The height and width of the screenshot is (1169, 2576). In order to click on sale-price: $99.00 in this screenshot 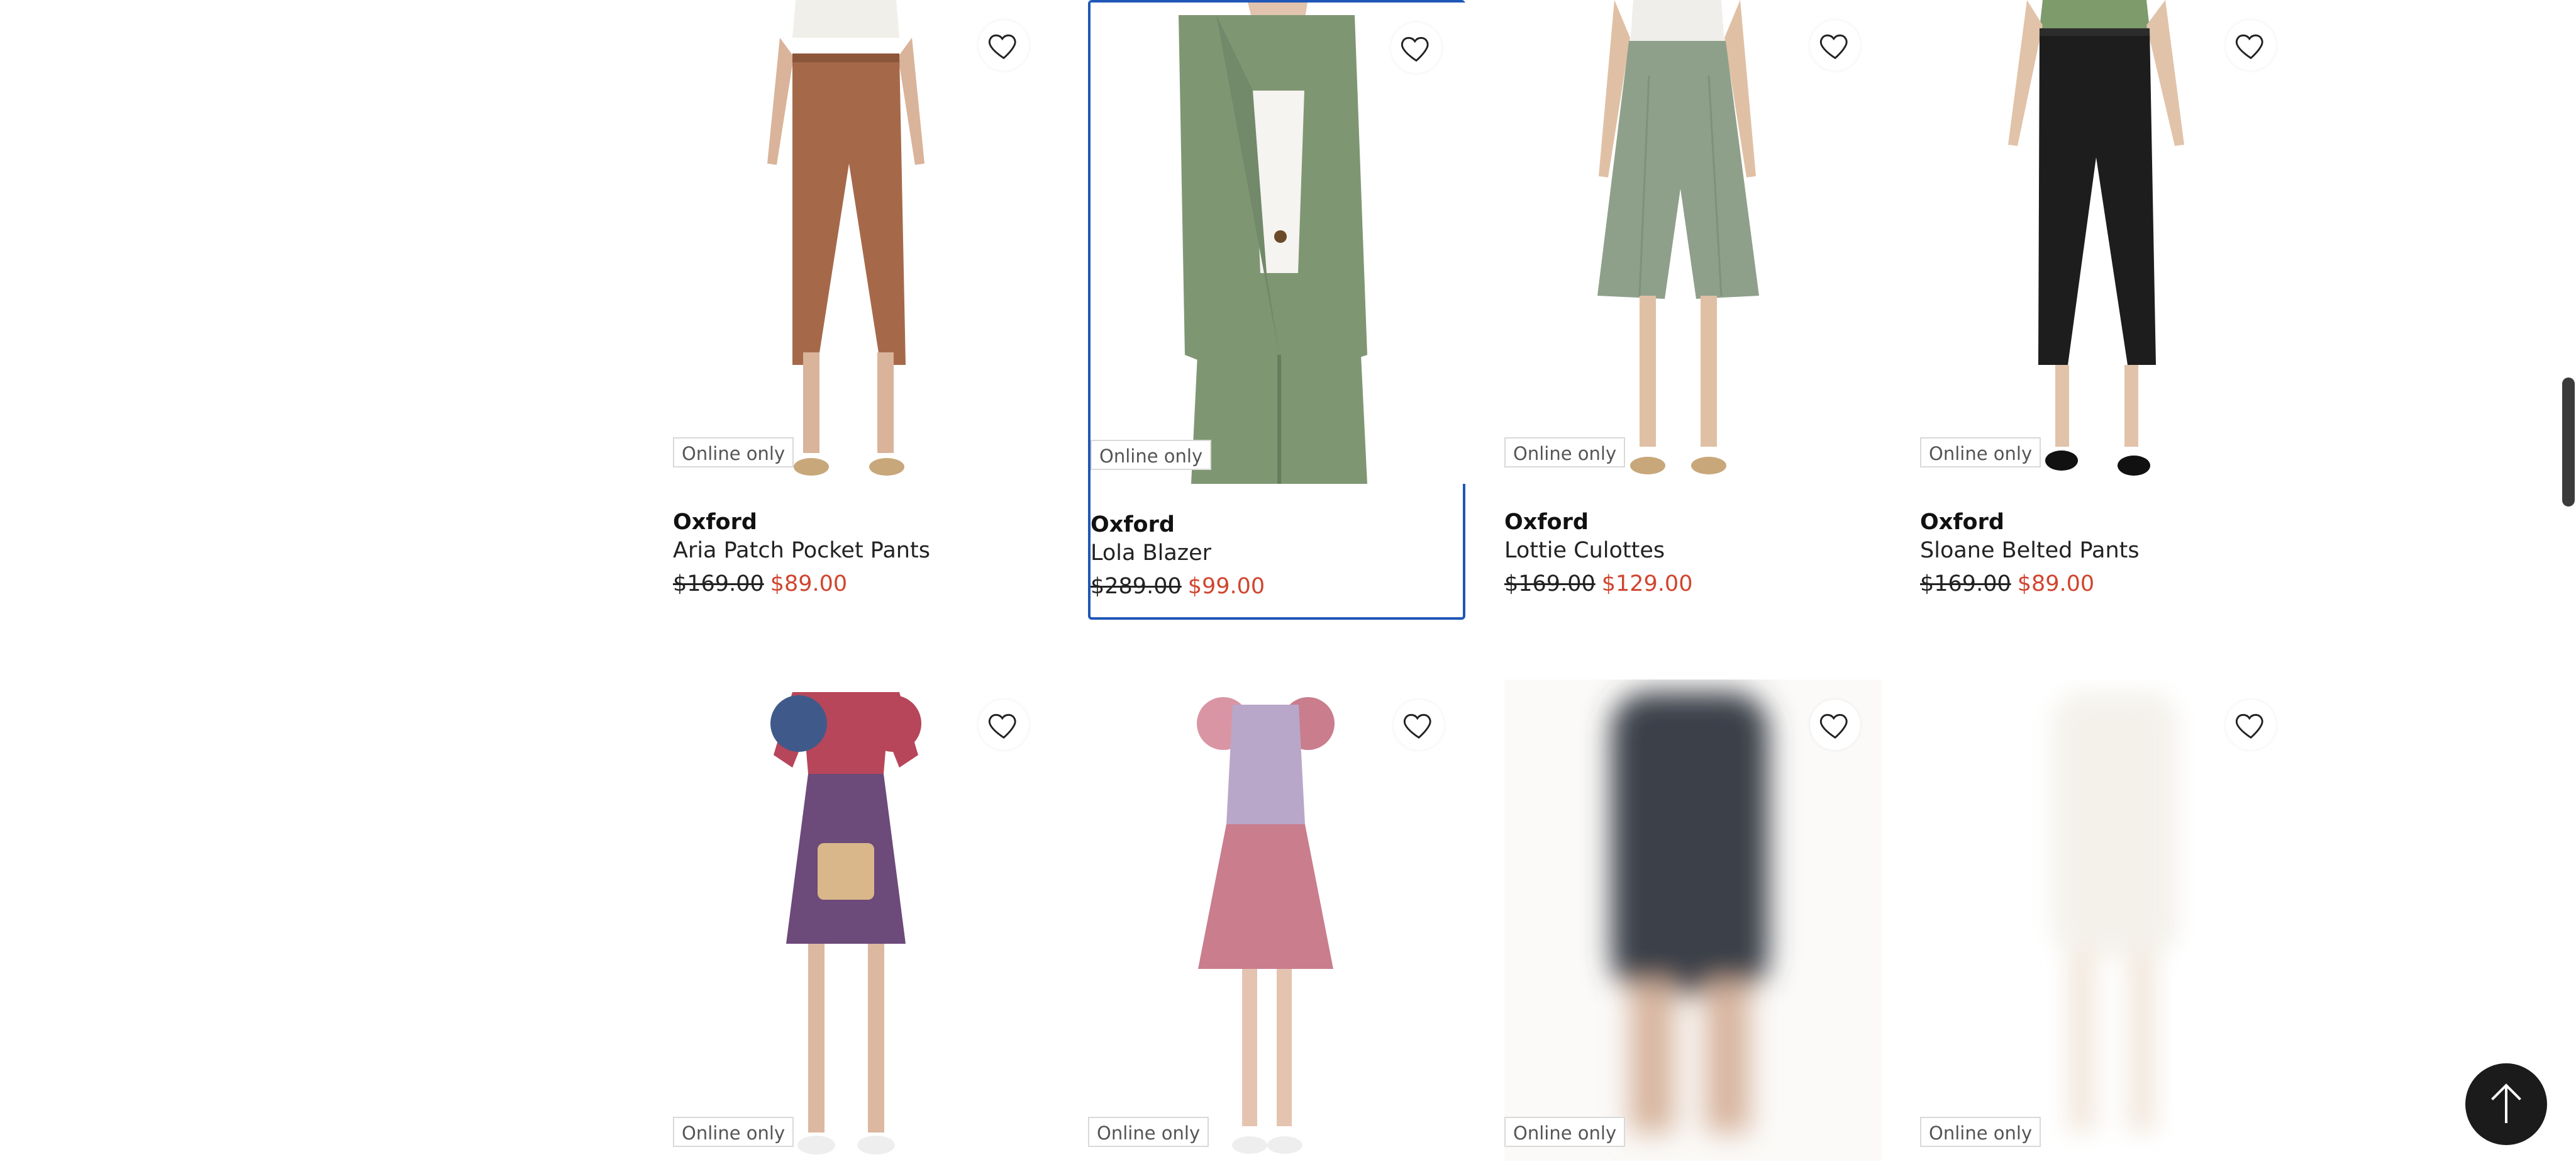, I will do `click(1226, 586)`.